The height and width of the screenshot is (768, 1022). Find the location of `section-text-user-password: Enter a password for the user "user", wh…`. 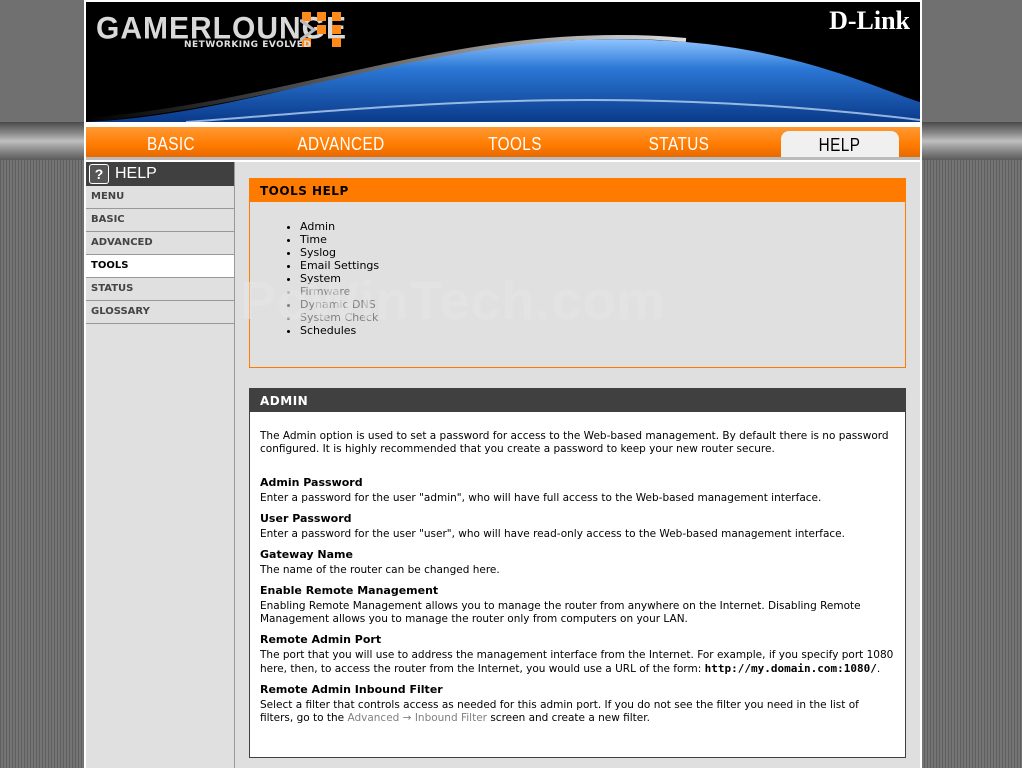

section-text-user-password: Enter a password for the user "user", wh… is located at coordinates (552, 534).